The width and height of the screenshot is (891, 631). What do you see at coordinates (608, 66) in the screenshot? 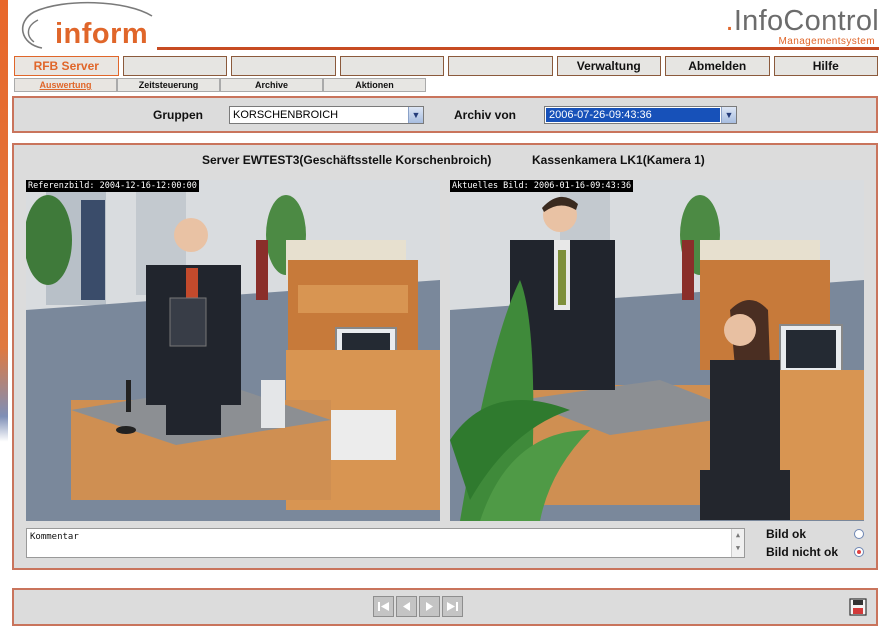
I see `menu-verwaltung: Verwaltung` at bounding box center [608, 66].